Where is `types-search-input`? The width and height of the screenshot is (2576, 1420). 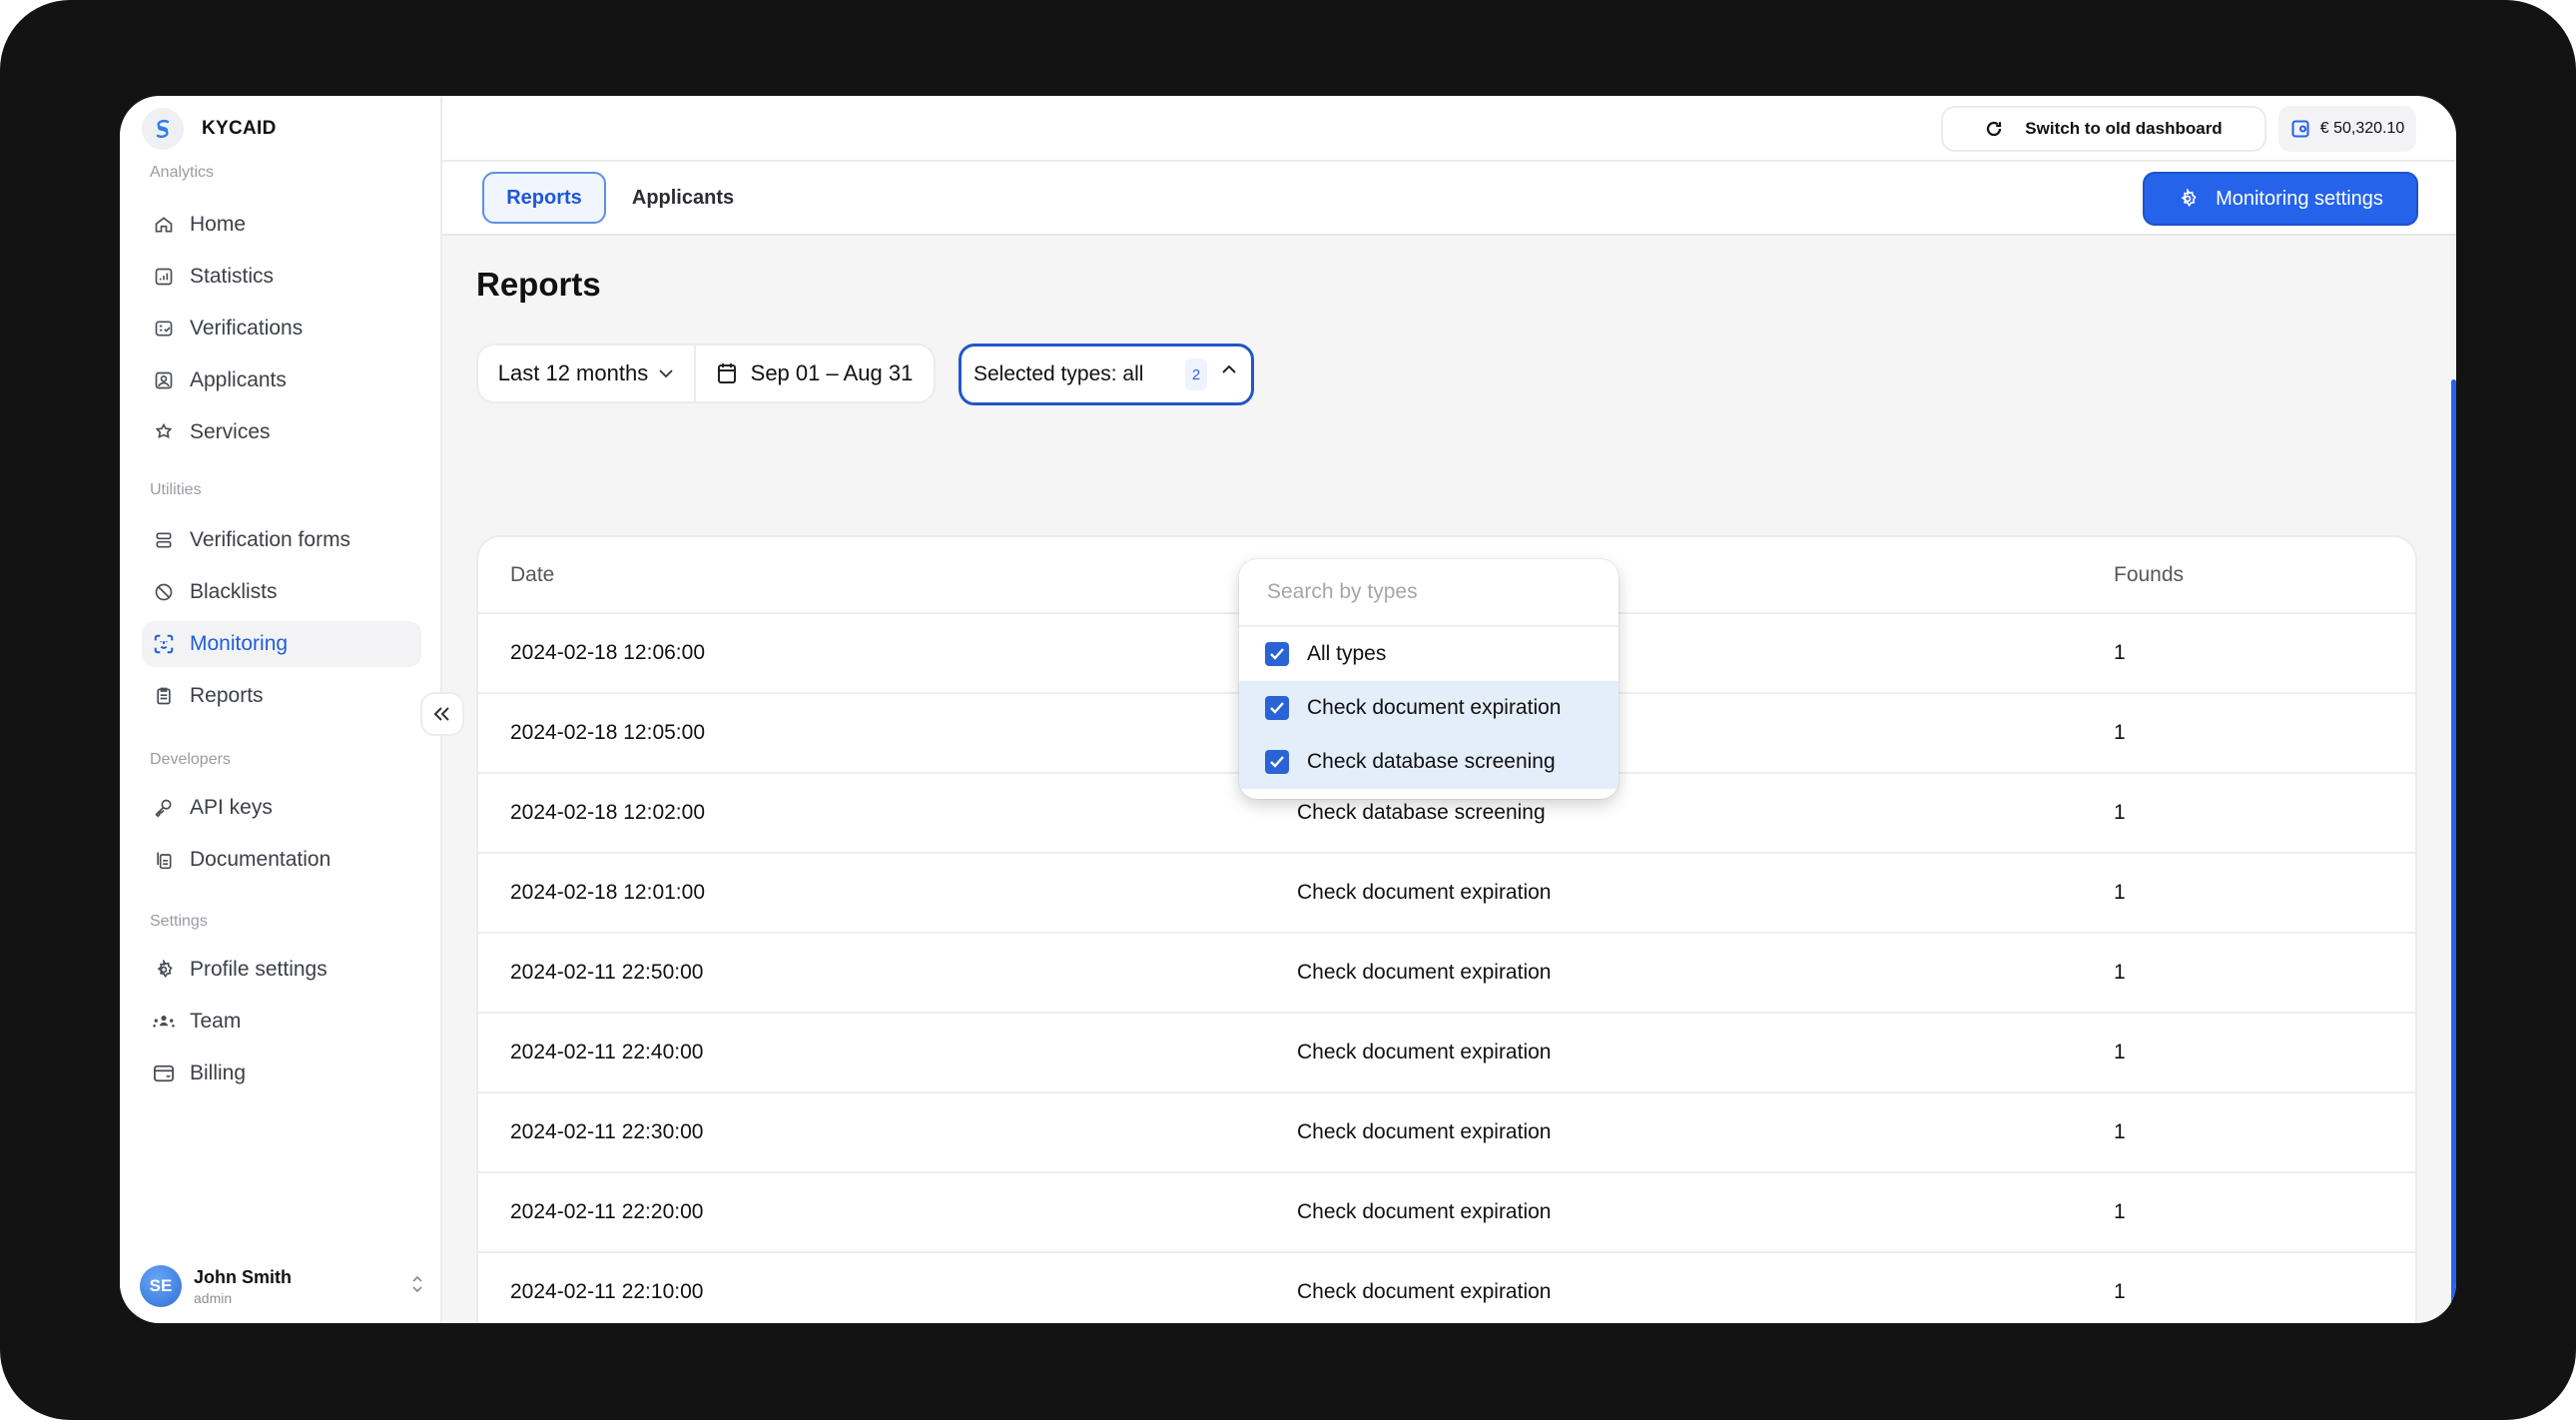 types-search-input is located at coordinates (1417, 592).